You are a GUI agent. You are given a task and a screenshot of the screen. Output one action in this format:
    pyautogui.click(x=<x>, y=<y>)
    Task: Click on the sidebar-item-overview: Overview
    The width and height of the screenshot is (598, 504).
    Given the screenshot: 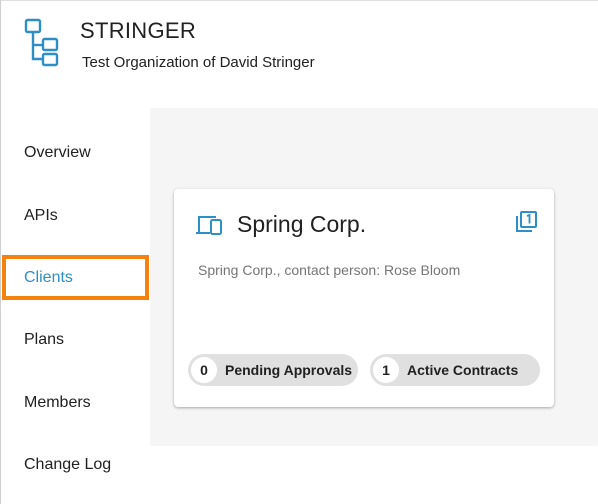 What is the action you would take?
    pyautogui.click(x=57, y=153)
    